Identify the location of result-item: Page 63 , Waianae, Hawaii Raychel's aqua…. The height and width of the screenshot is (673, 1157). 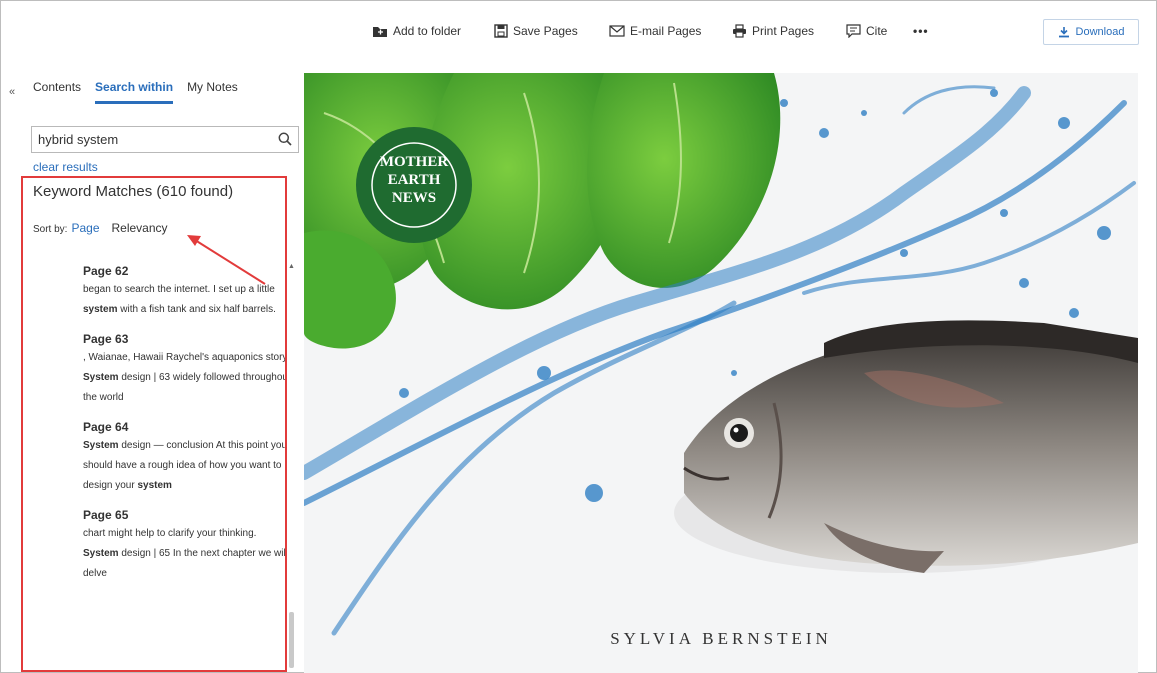
(185, 370).